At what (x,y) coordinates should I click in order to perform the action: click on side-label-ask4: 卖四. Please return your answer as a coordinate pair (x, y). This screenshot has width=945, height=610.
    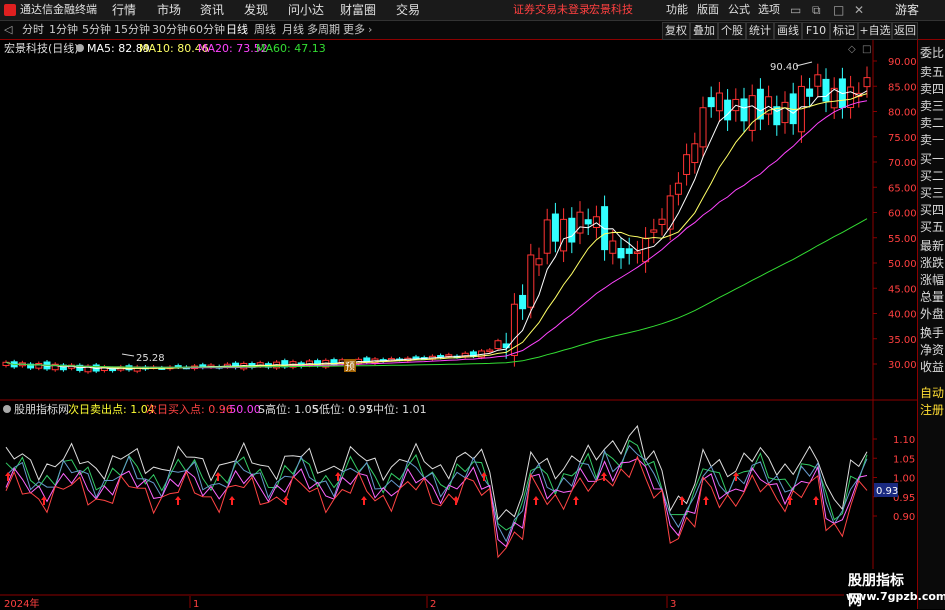
    Looking at the image, I should click on (931, 89).